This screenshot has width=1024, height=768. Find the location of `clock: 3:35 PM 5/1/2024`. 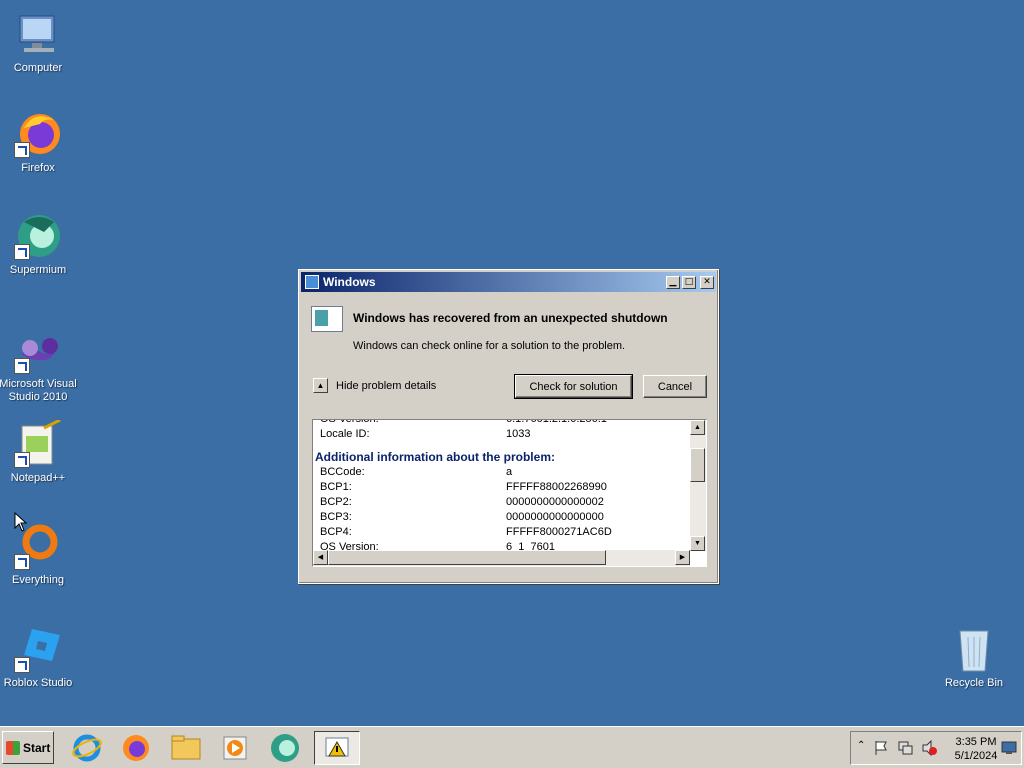

clock: 3:35 PM 5/1/2024 is located at coordinates (976, 749).